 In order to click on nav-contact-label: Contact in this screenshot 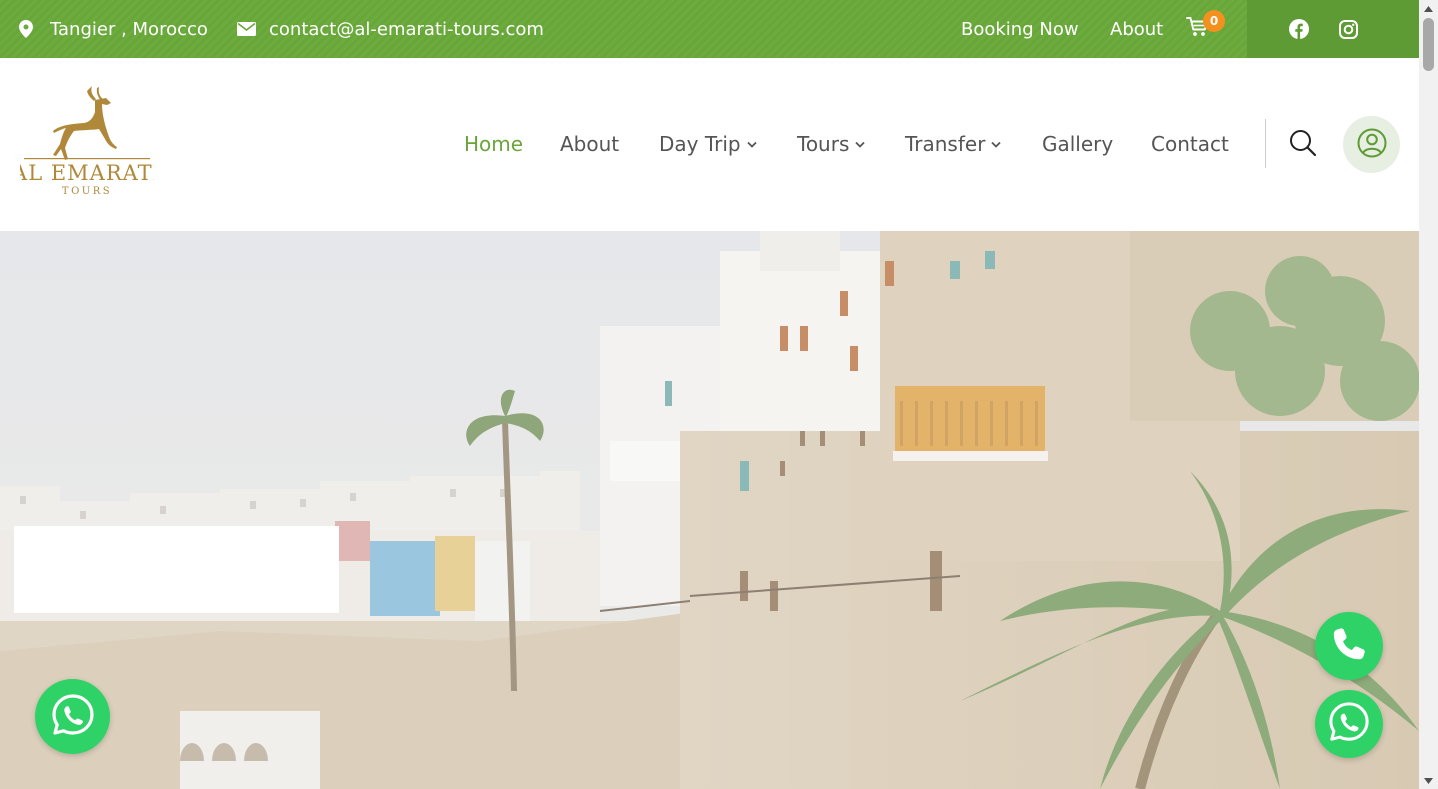, I will do `click(1190, 144)`.